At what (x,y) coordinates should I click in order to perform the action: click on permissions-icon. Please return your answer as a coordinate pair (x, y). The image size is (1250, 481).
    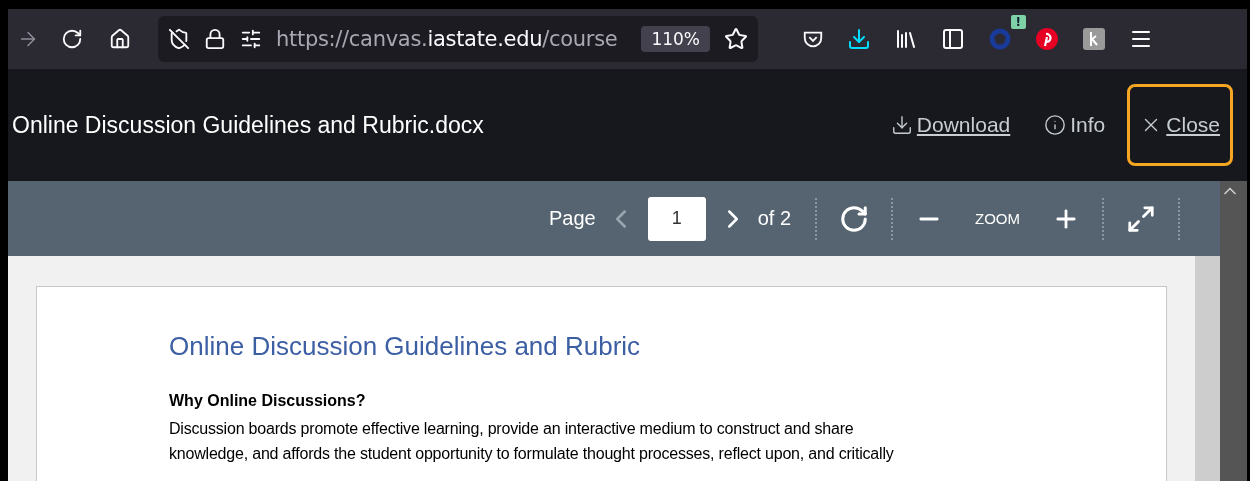
    Looking at the image, I should click on (251, 39).